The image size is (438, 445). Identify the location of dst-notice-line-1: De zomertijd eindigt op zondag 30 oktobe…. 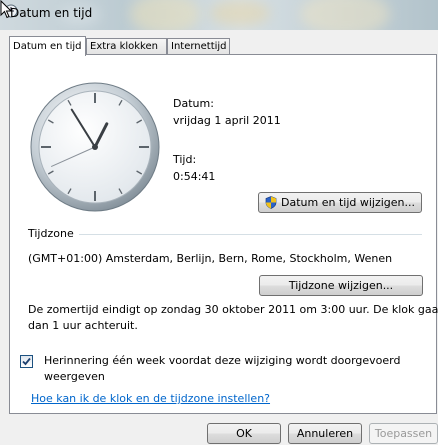
(233, 309).